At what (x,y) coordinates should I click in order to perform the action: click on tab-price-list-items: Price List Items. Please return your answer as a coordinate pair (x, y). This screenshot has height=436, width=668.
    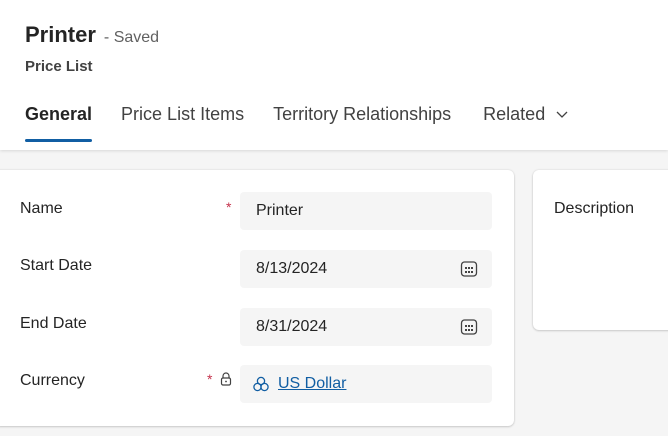
    Looking at the image, I should click on (182, 114).